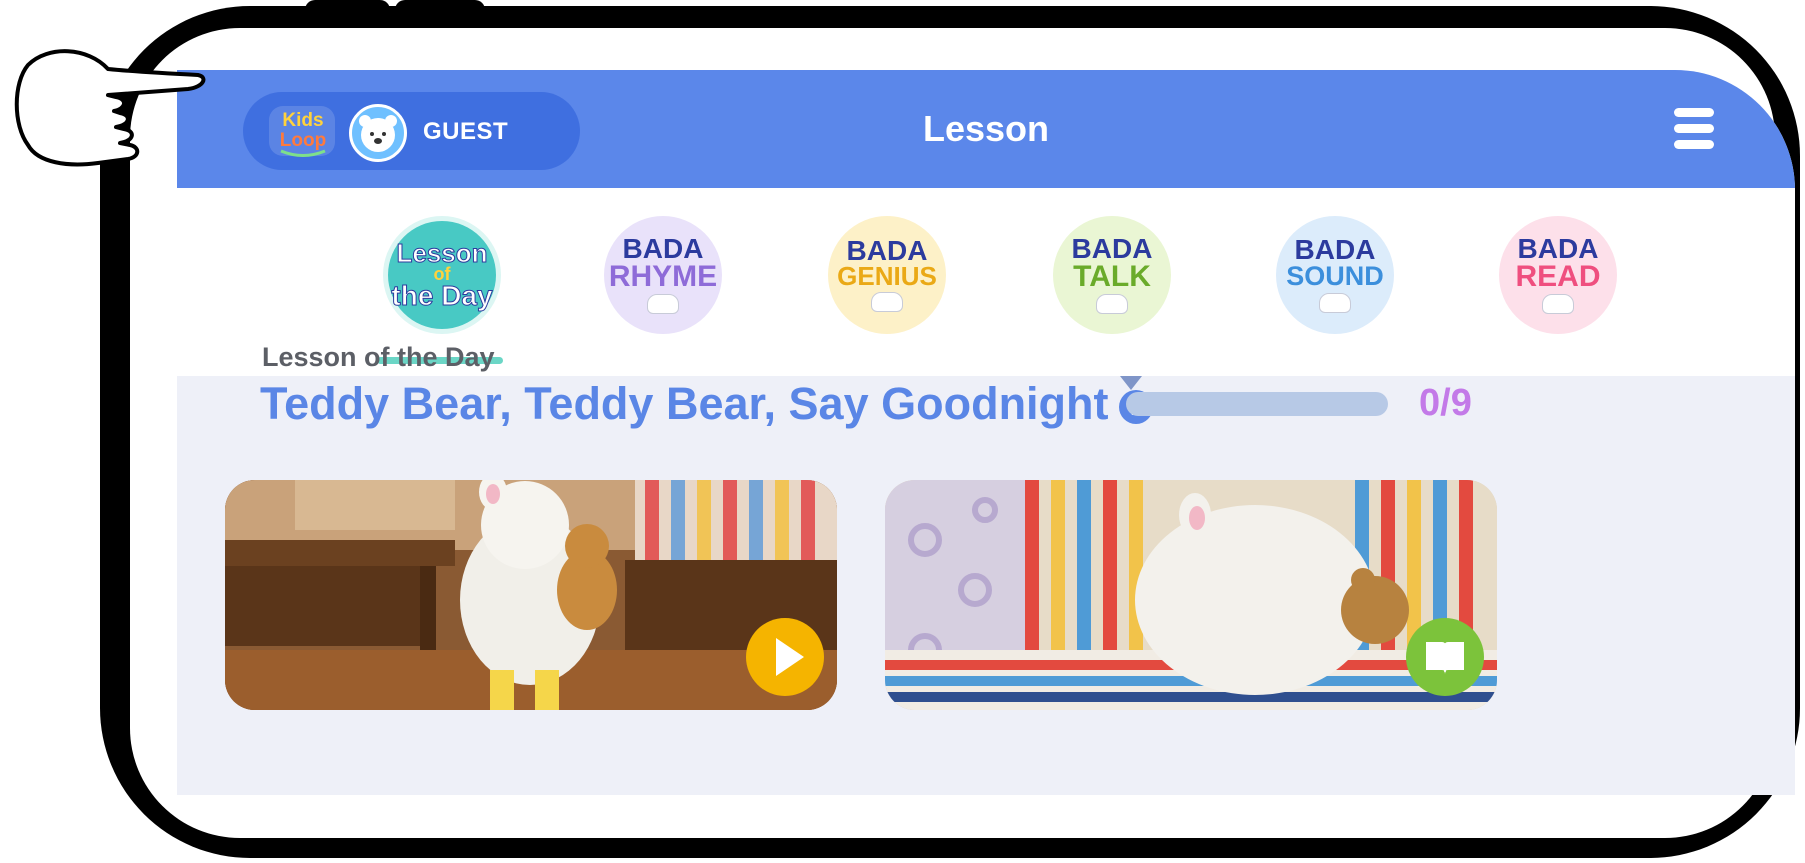 The image size is (1805, 863). What do you see at coordinates (663, 275) in the screenshot?
I see `tab-bada-rhyme: BADA RHYME` at bounding box center [663, 275].